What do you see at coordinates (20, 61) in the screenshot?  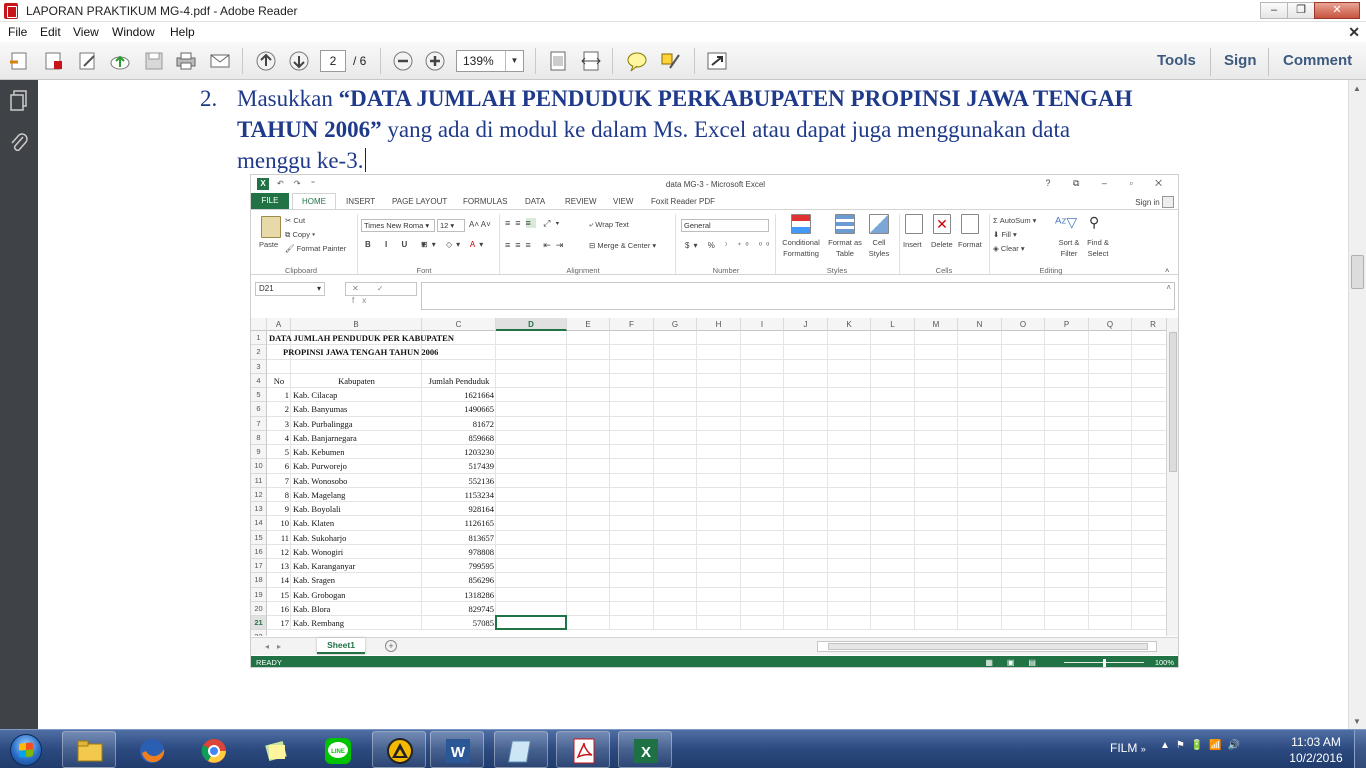 I see `create-pdf-icon` at bounding box center [20, 61].